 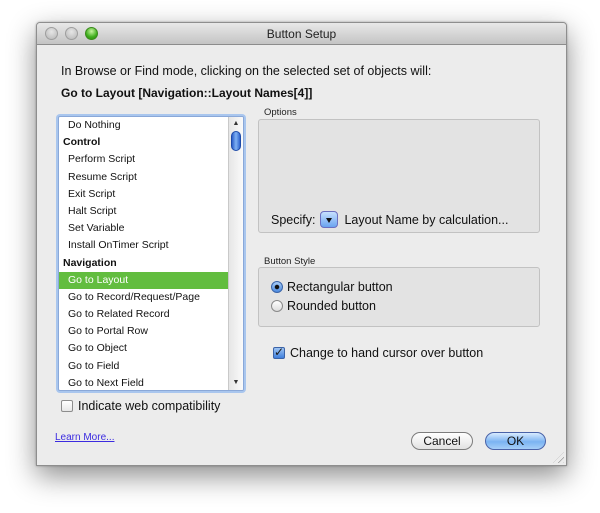 I want to click on list-item: Exit Script, so click(x=143, y=194).